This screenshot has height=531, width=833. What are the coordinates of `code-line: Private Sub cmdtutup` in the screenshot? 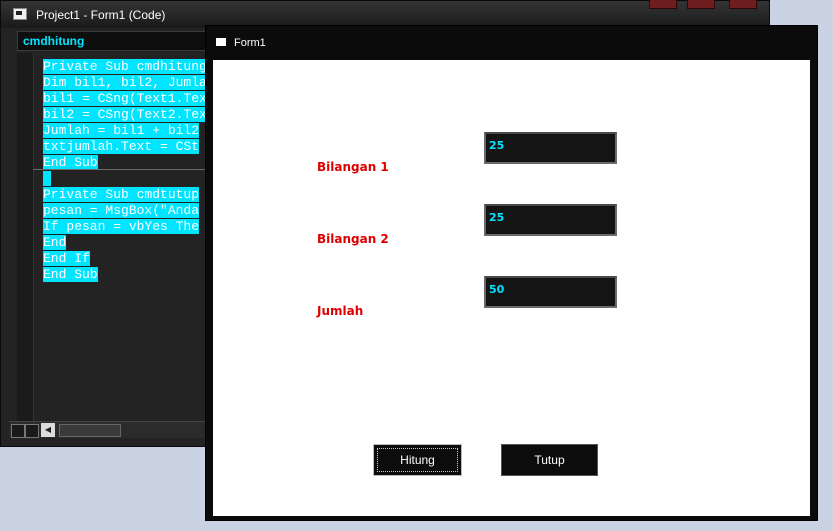 It's located at (121, 194).